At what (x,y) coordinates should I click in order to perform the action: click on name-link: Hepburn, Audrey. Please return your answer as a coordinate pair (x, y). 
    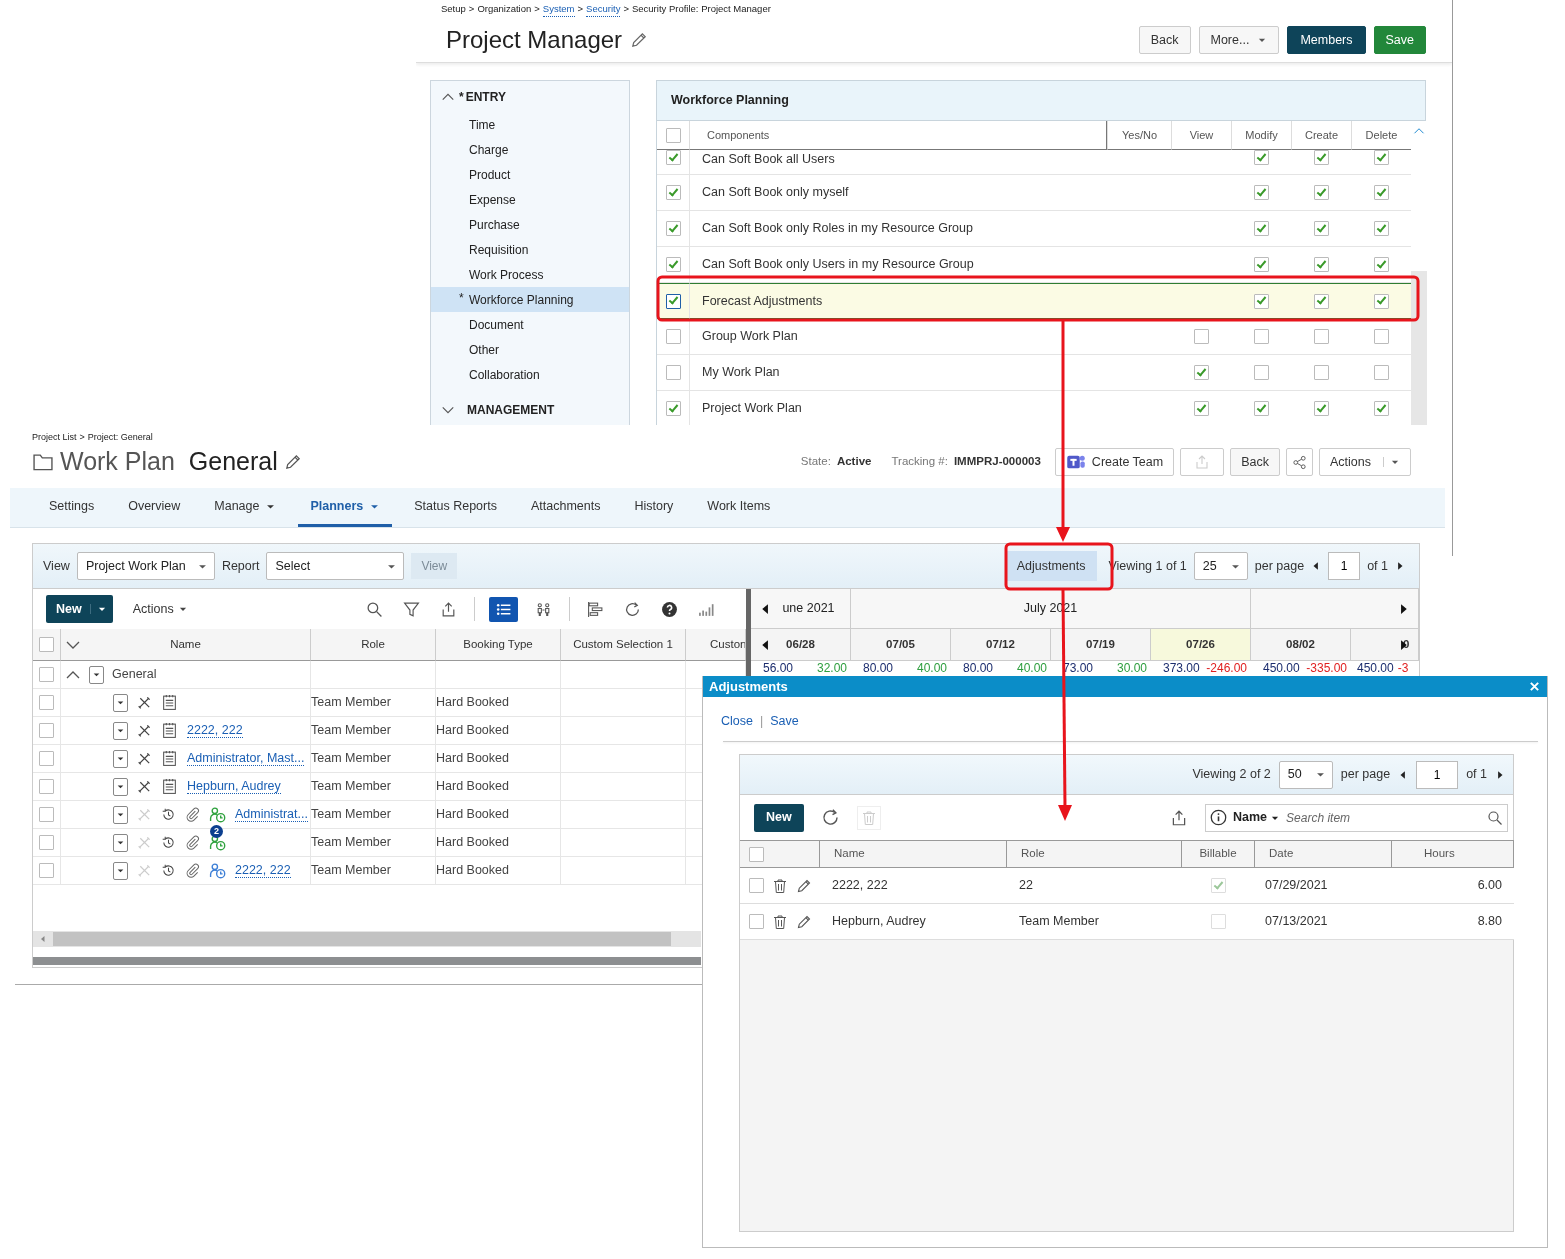
    Looking at the image, I should click on (234, 786).